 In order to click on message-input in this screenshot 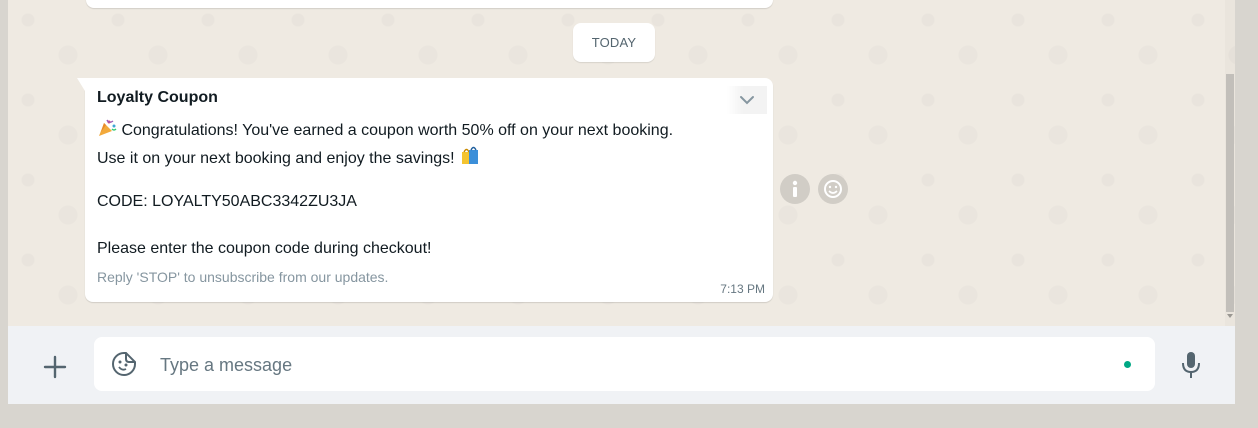, I will do `click(630, 365)`.